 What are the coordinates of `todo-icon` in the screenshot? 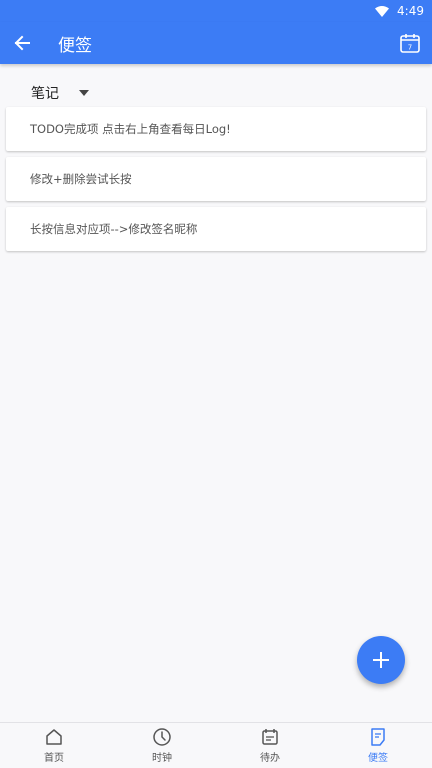 It's located at (270, 737).